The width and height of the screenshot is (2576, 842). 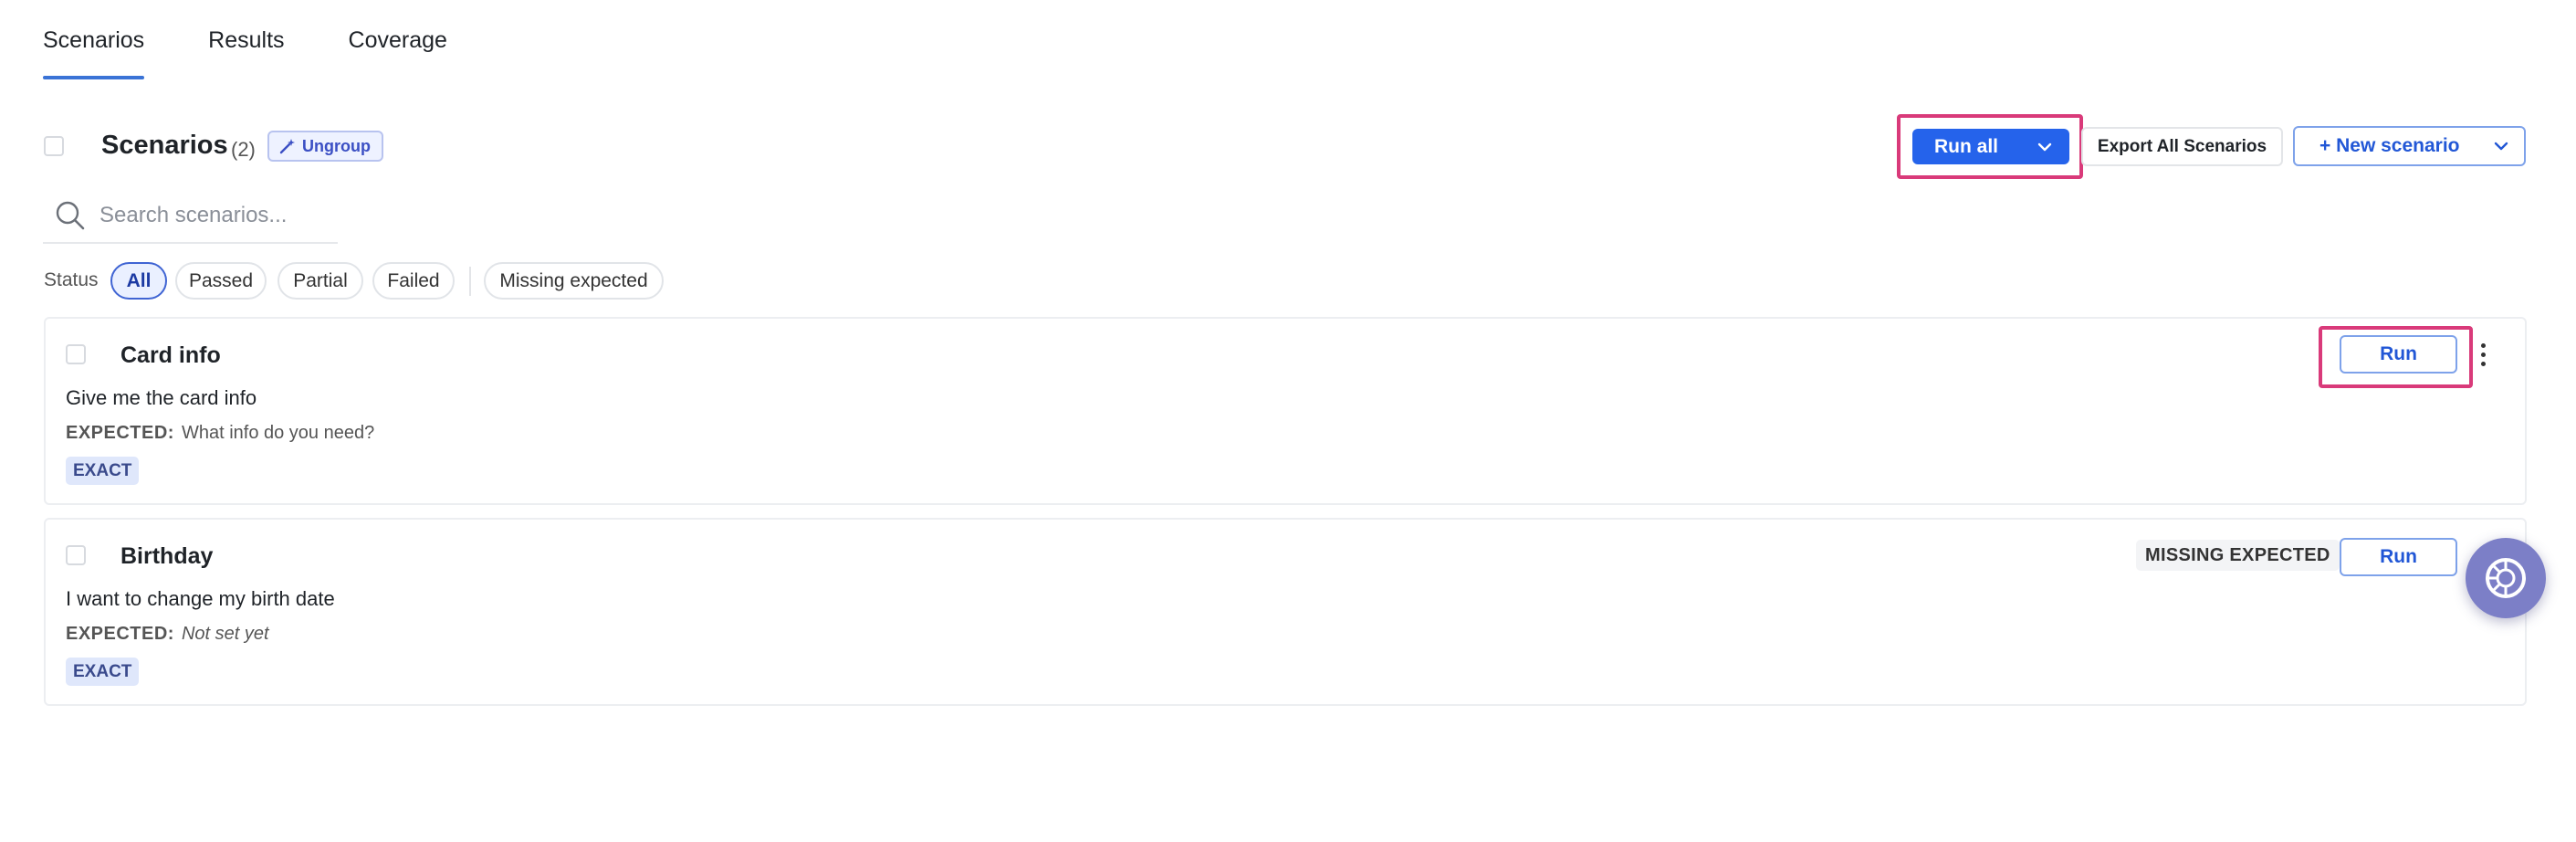 I want to click on scenario-title: Card info, so click(x=170, y=355).